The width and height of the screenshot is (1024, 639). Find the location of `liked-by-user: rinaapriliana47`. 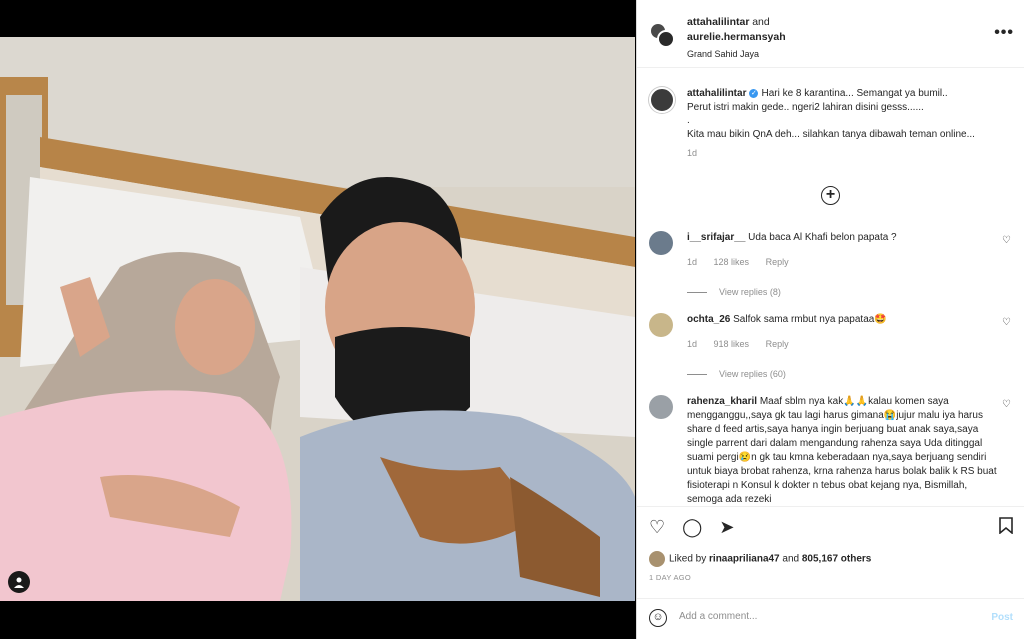

liked-by-user: rinaapriliana47 is located at coordinates (744, 559).